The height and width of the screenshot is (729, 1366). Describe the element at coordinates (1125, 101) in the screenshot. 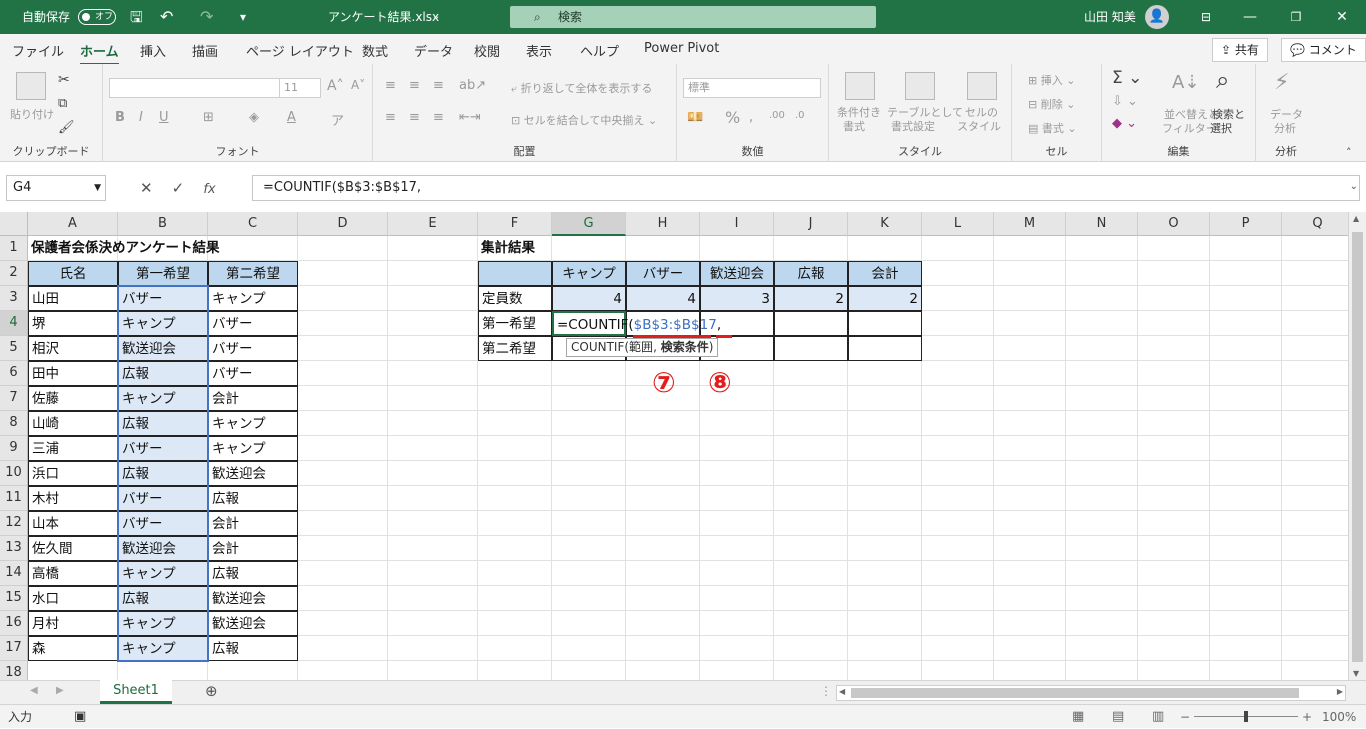

I see `fill-icon: ⇩ ⌄` at that location.